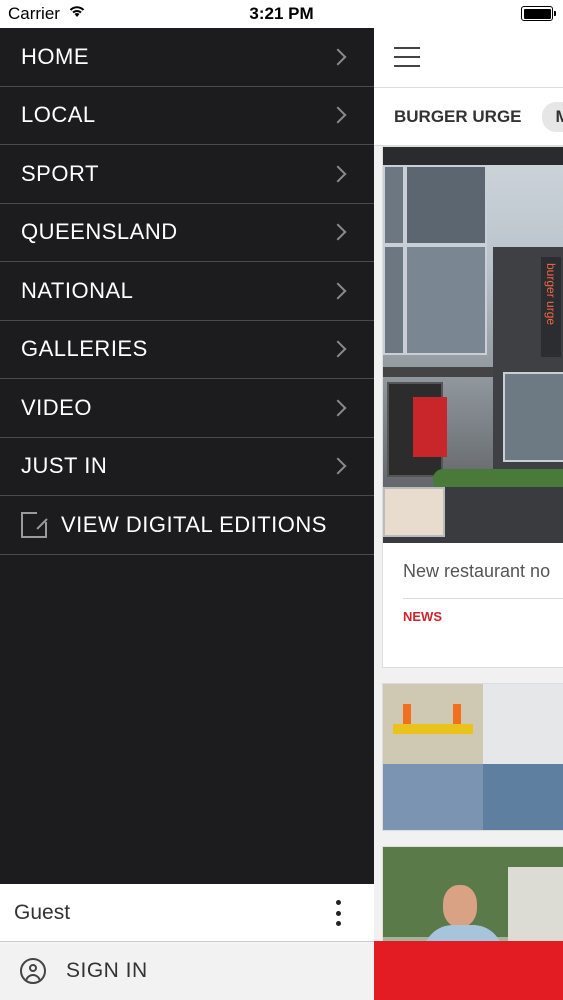  I want to click on article-card, so click(472, 757).